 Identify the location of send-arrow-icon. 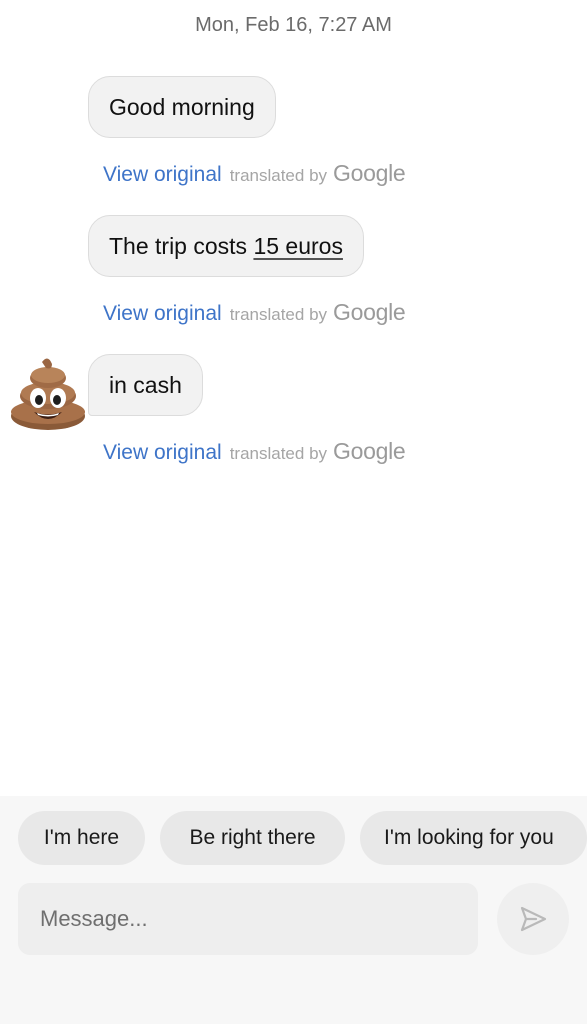
(533, 919).